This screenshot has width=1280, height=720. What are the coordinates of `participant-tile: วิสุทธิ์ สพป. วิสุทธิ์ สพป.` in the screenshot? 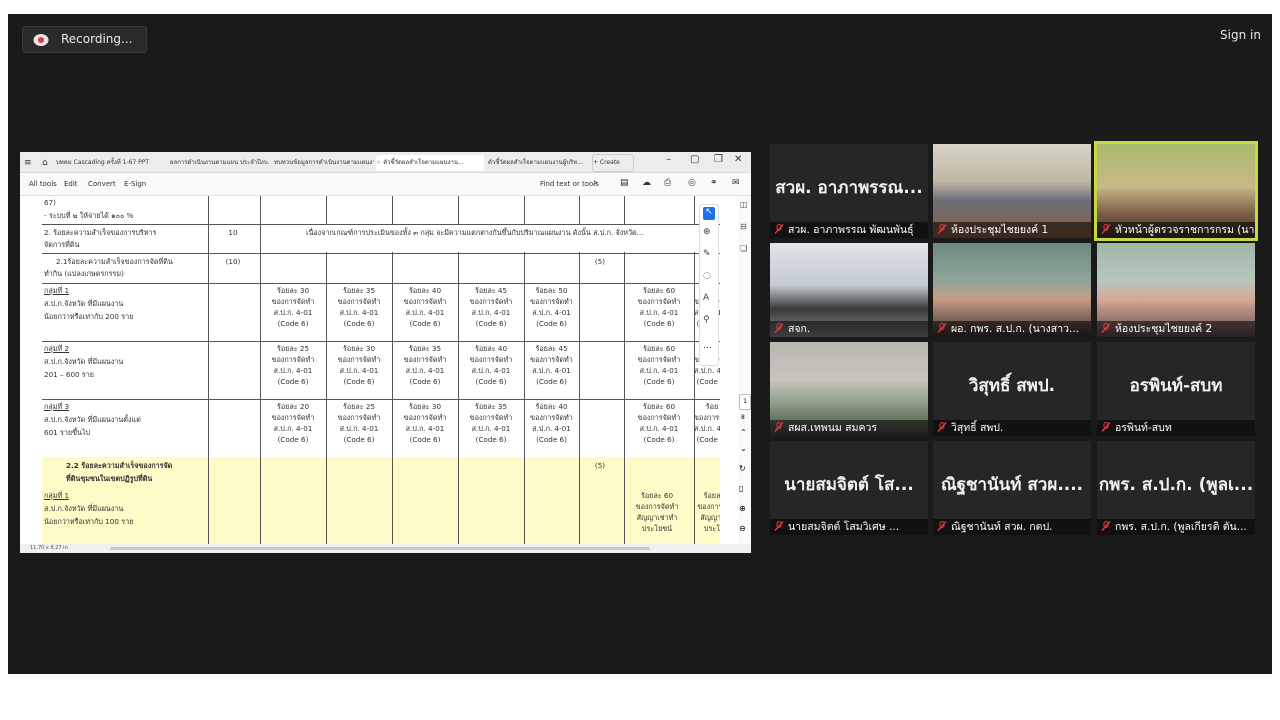 It's located at (1012, 389).